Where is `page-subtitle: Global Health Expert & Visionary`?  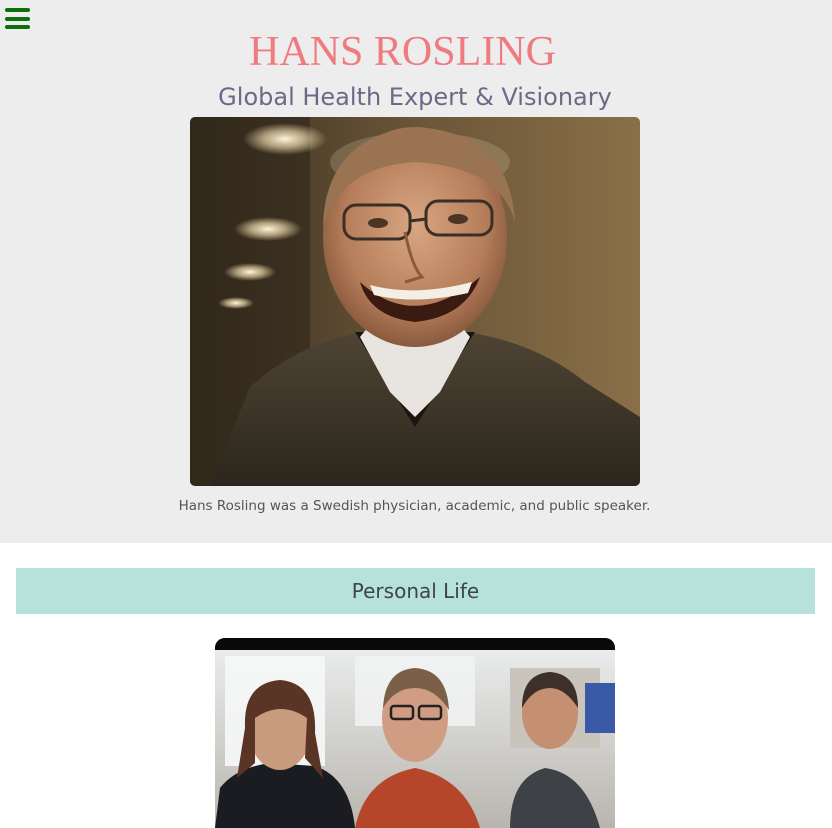 page-subtitle: Global Health Expert & Visionary is located at coordinates (415, 97).